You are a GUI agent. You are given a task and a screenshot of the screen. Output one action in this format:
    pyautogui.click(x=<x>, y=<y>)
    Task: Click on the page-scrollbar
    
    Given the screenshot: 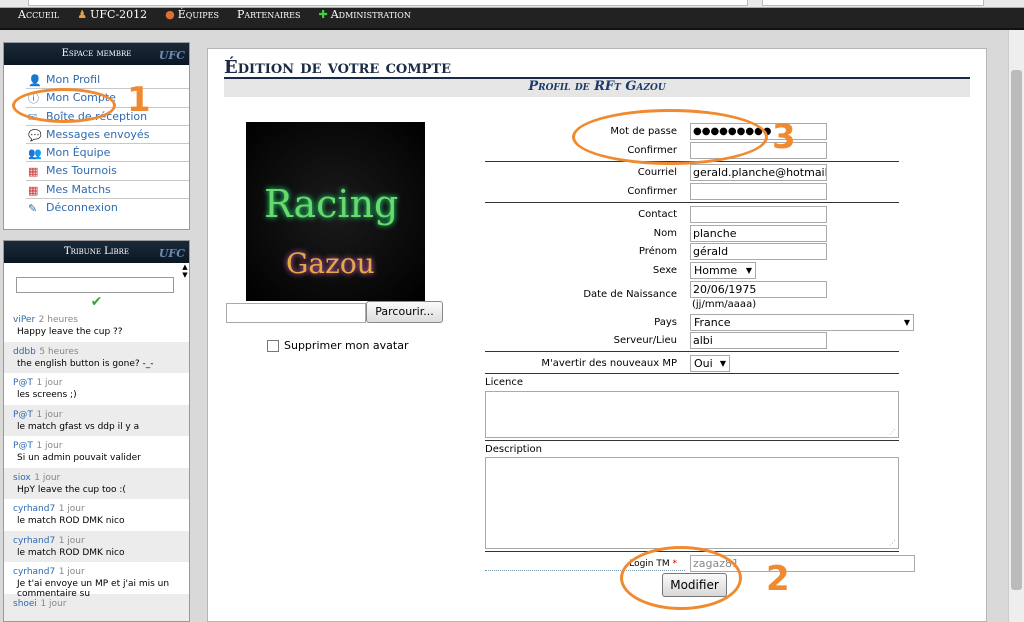 What is the action you would take?
    pyautogui.click(x=1016, y=326)
    